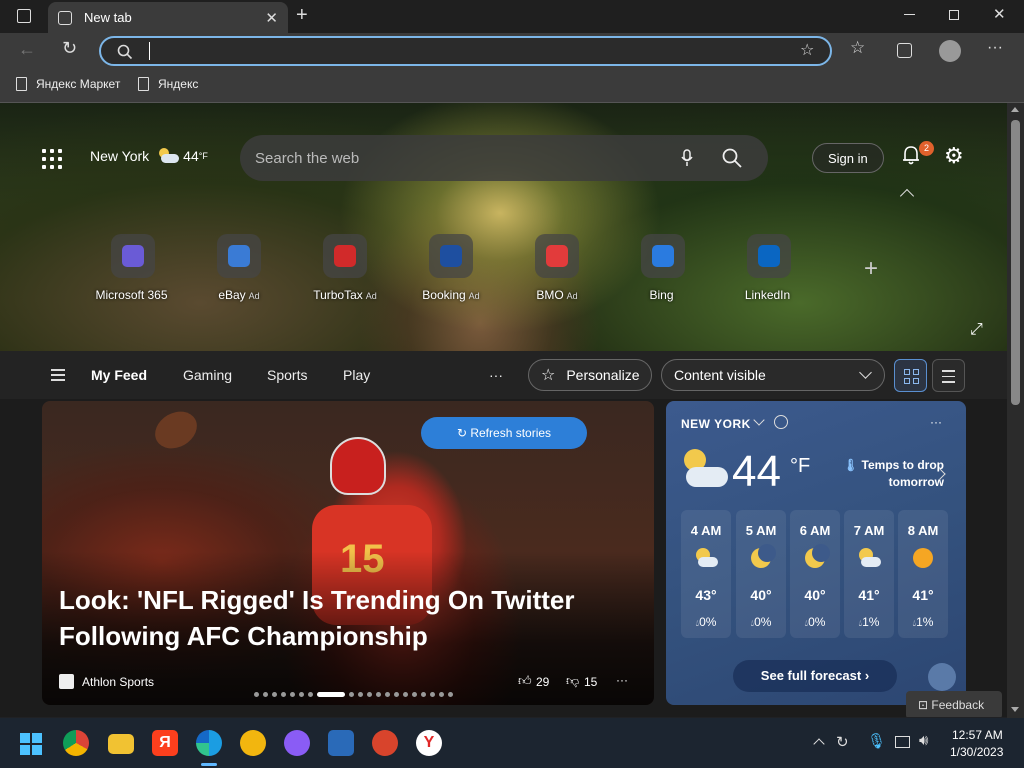 The height and width of the screenshot is (768, 1024). I want to click on app-launcher-icon, so click(52, 159).